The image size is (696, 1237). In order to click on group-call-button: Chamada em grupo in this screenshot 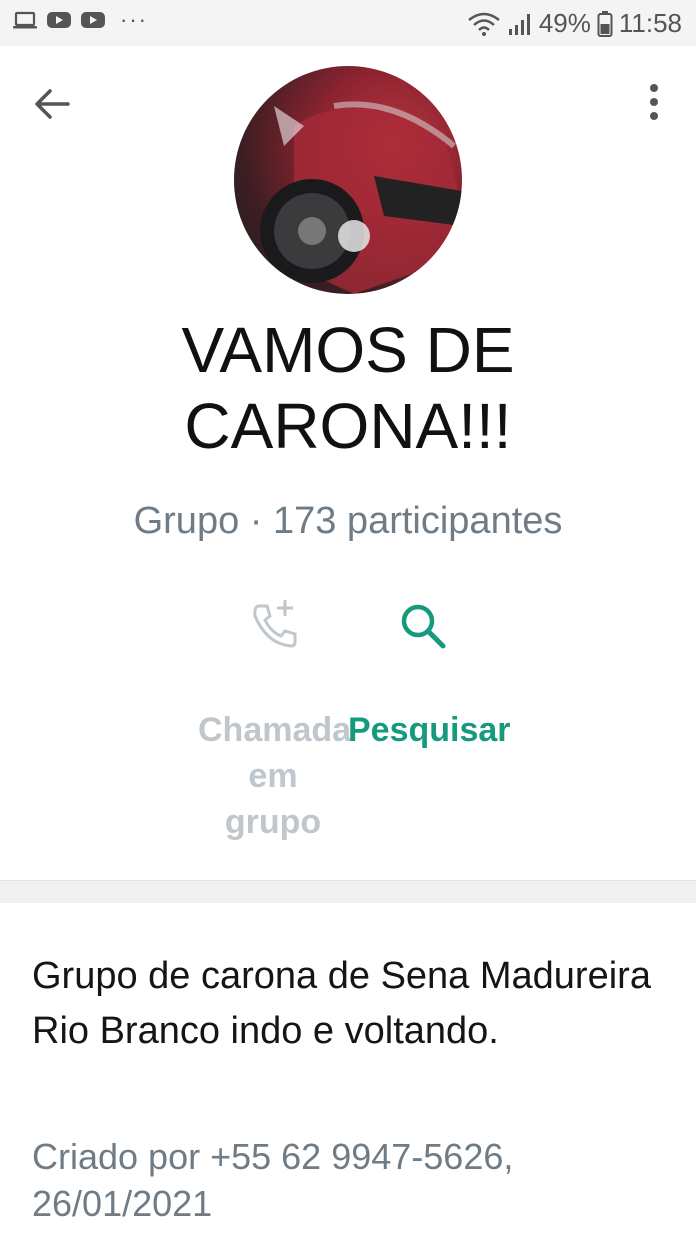, I will do `click(275, 721)`.